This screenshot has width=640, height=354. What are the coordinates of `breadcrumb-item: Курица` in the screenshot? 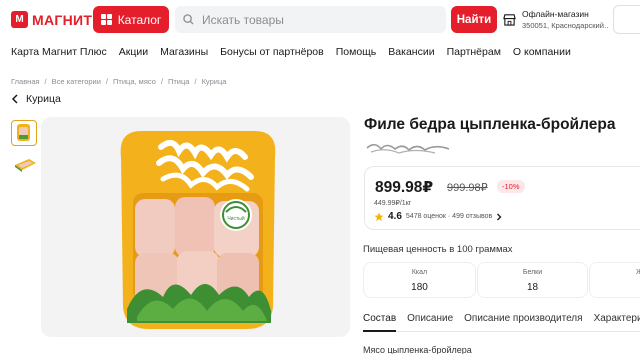 It's located at (214, 81).